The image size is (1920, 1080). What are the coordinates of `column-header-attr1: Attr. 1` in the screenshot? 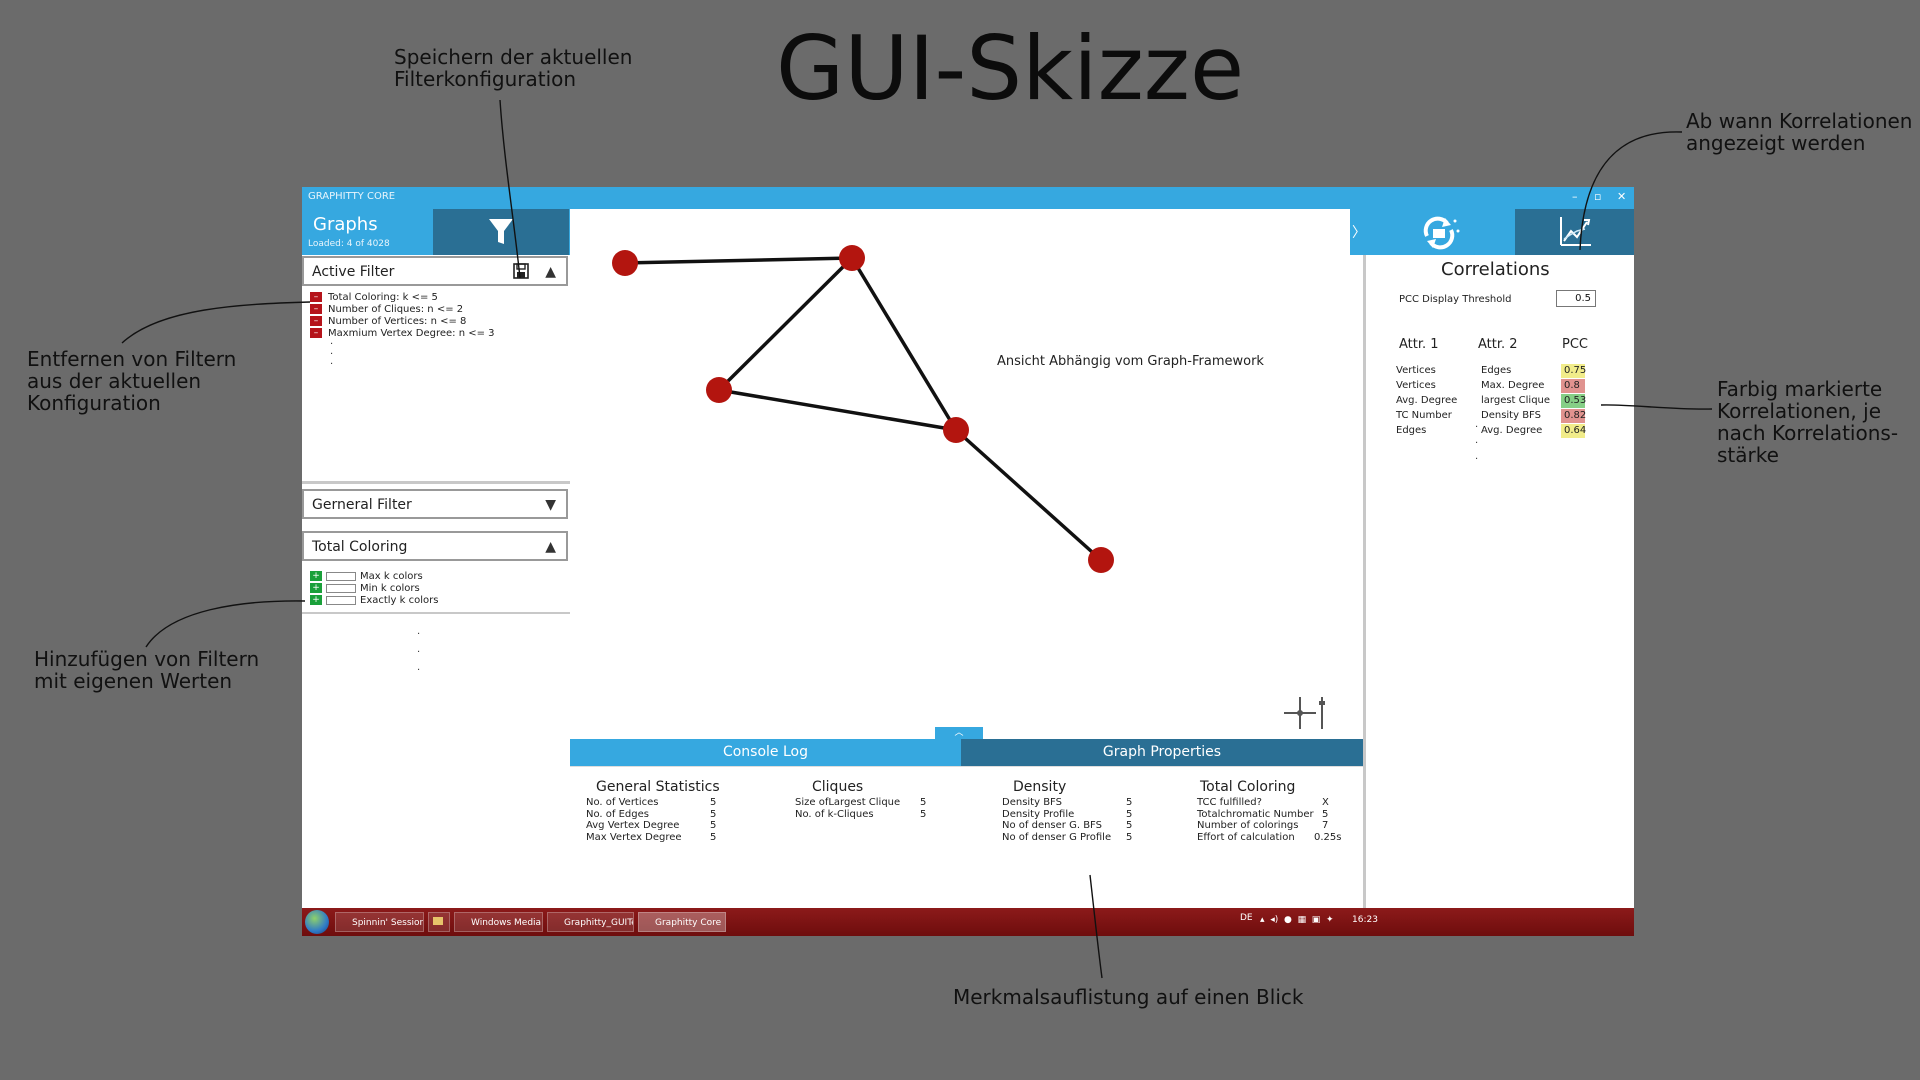 It's located at (1419, 344).